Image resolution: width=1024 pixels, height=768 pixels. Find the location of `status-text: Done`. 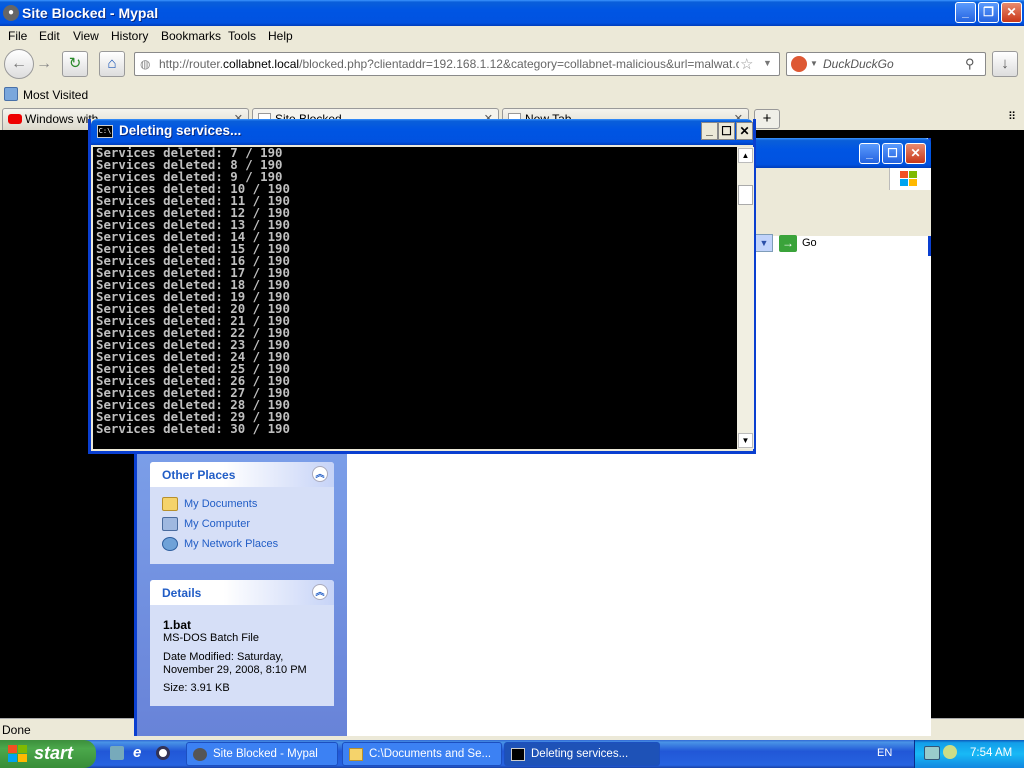

status-text: Done is located at coordinates (16, 730).